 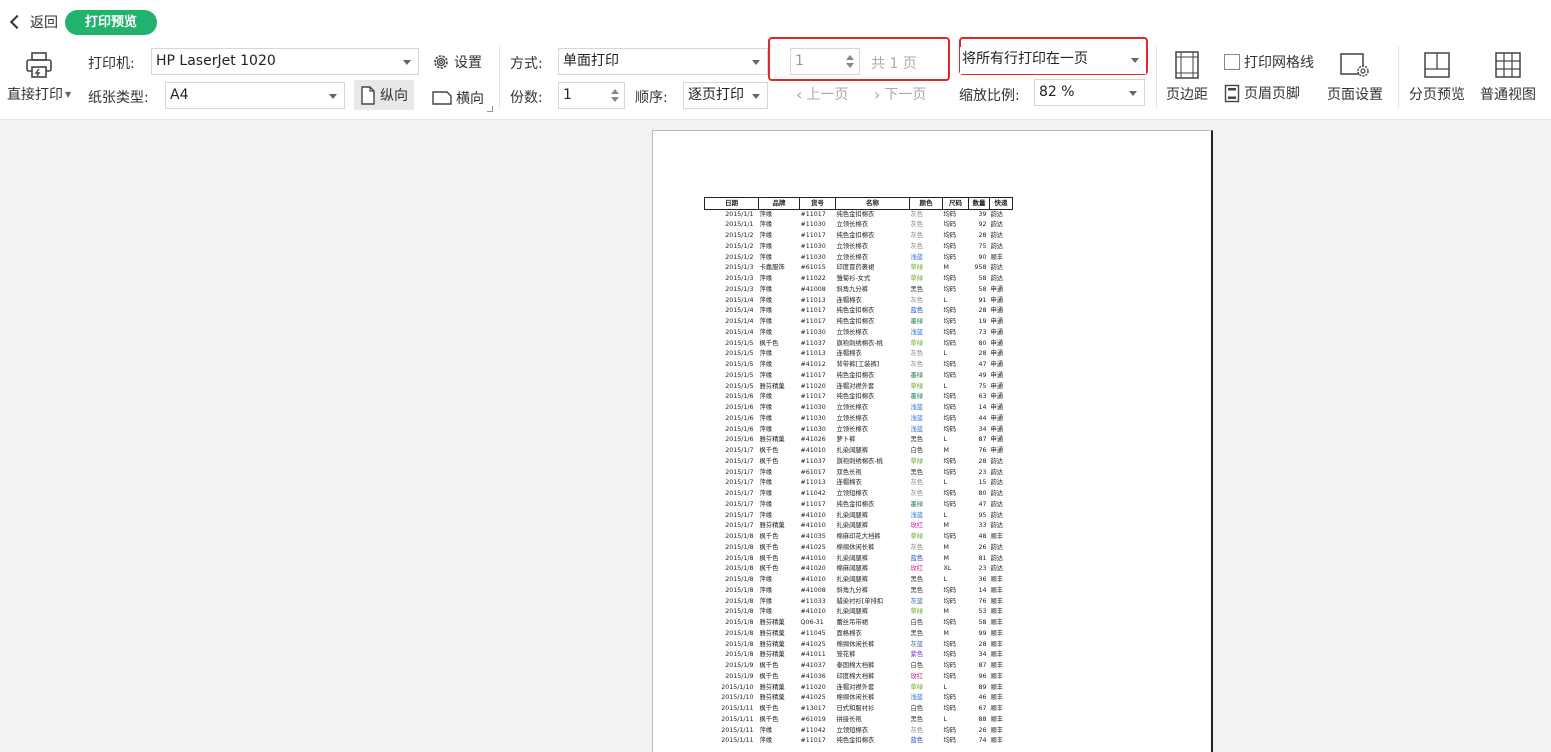 I want to click on table-cell: #41025, so click(x=813, y=547).